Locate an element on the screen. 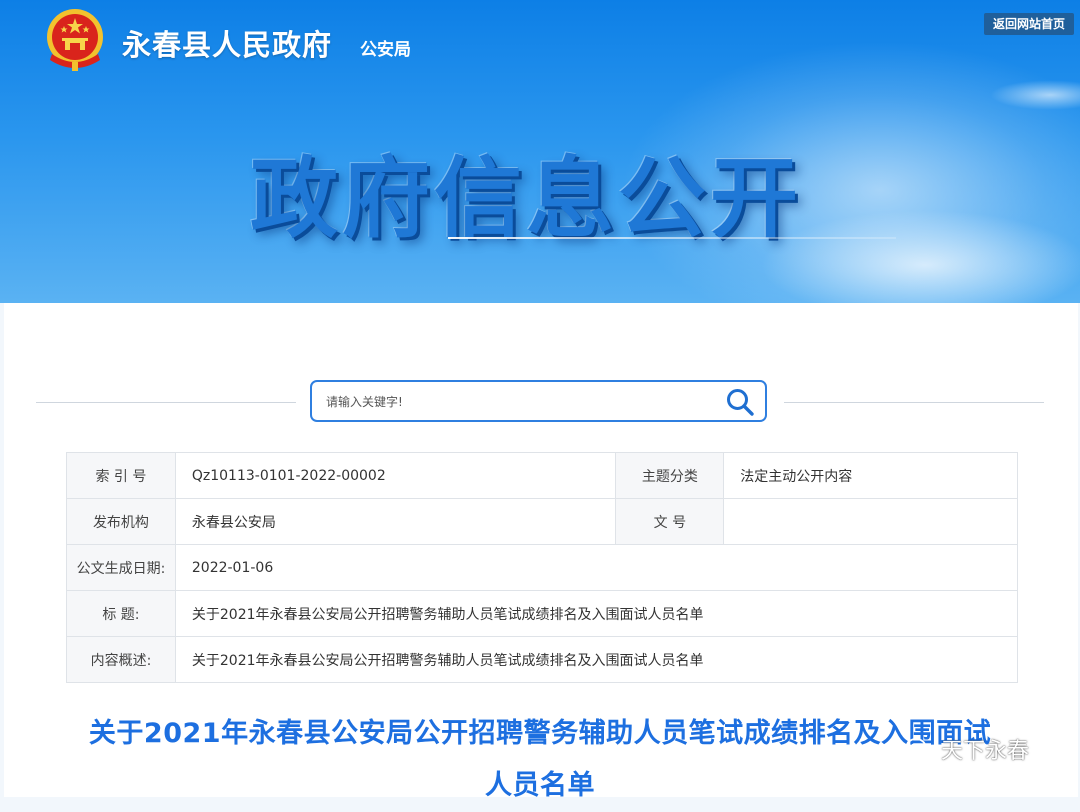  table-row: 公文生成日期: 2022-01-06 is located at coordinates (542, 567).